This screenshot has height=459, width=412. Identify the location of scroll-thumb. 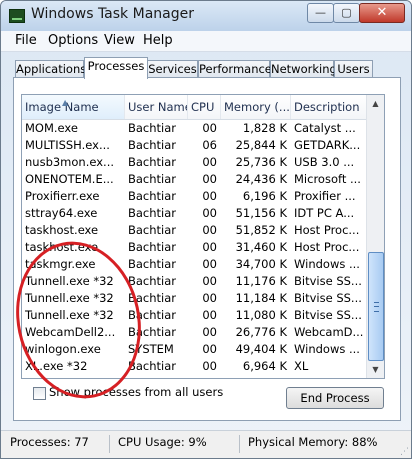
(376, 306).